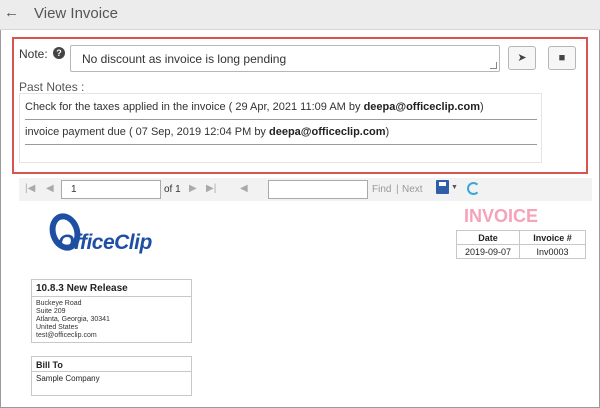 The image size is (600, 408). I want to click on page-number-input: 1, so click(111, 189).